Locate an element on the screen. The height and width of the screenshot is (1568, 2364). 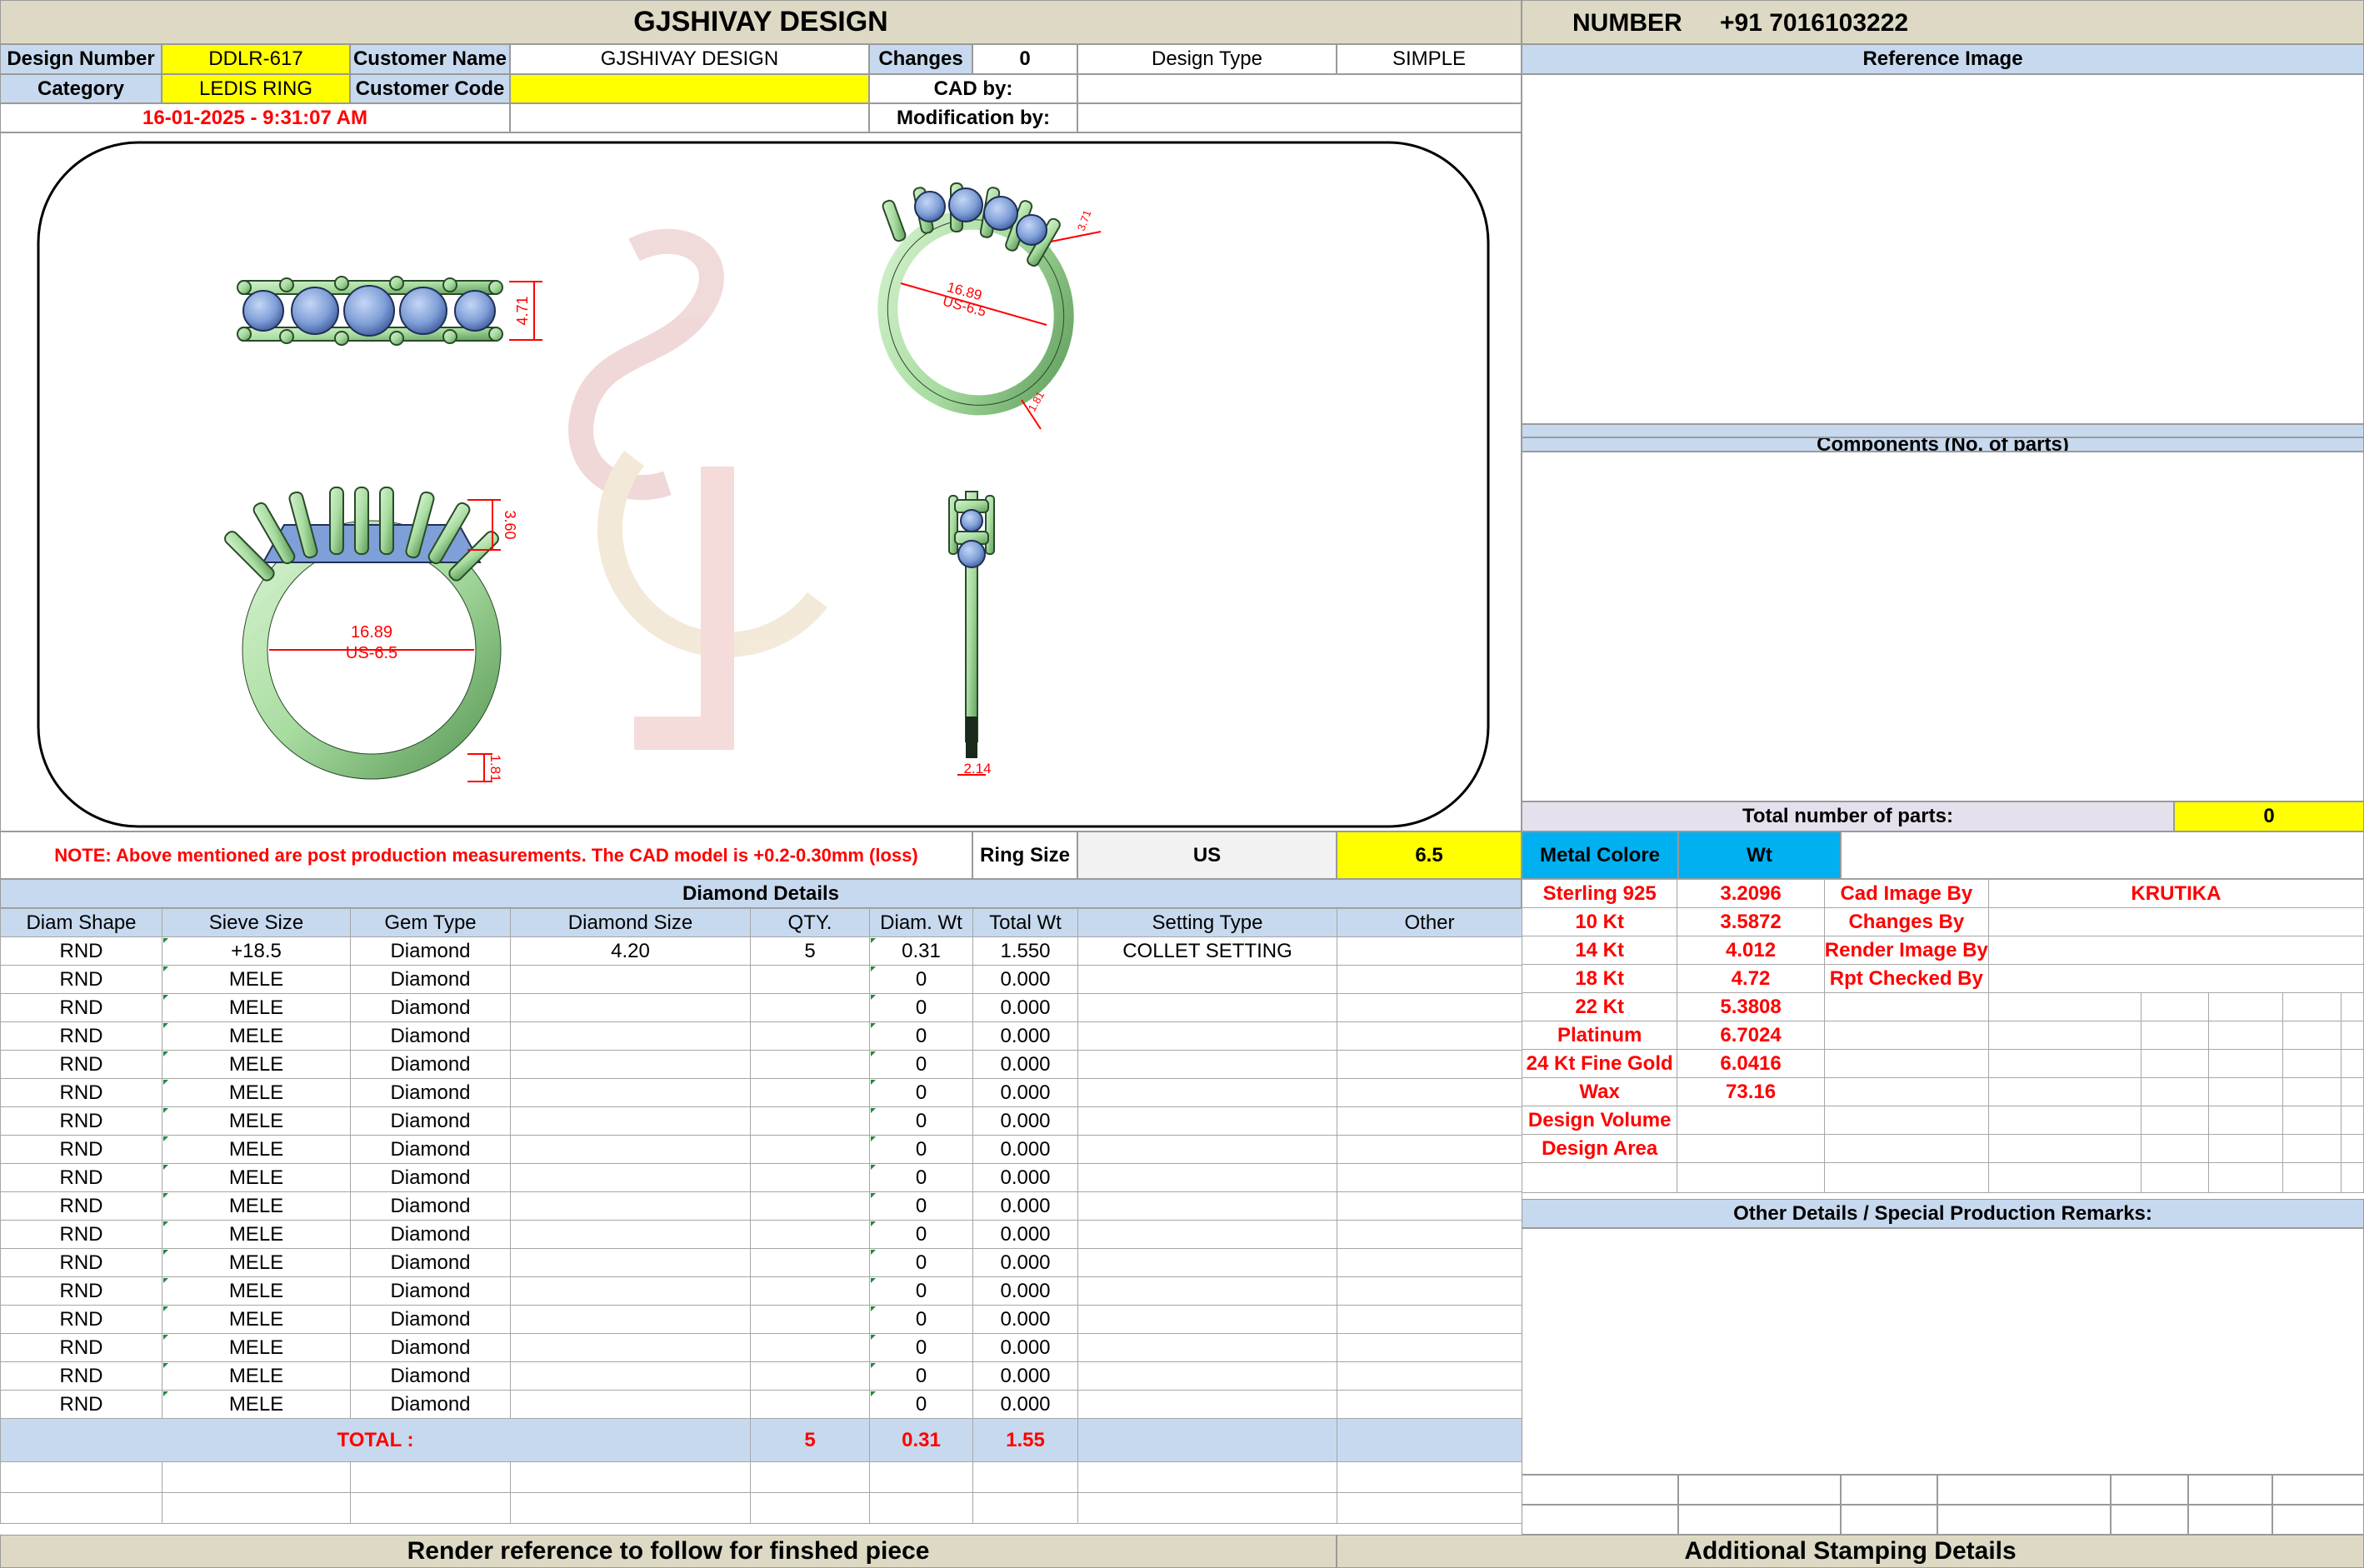
customer-name-field: GJSHIVAY DESIGN is located at coordinates (689, 59).